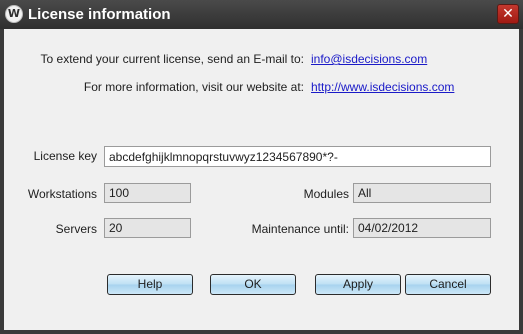 The height and width of the screenshot is (334, 523). I want to click on email-link: info@isdecisions.com, so click(369, 59).